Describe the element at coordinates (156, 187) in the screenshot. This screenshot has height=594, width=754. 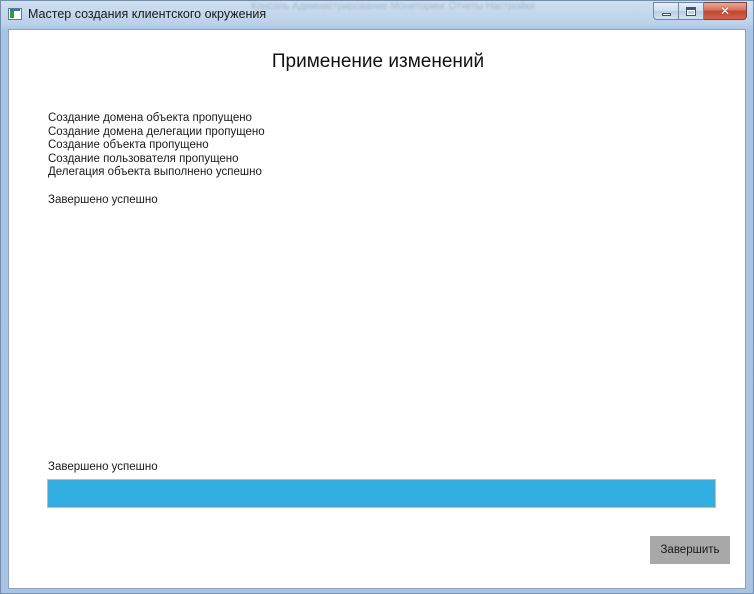
I see `log-spacer` at that location.